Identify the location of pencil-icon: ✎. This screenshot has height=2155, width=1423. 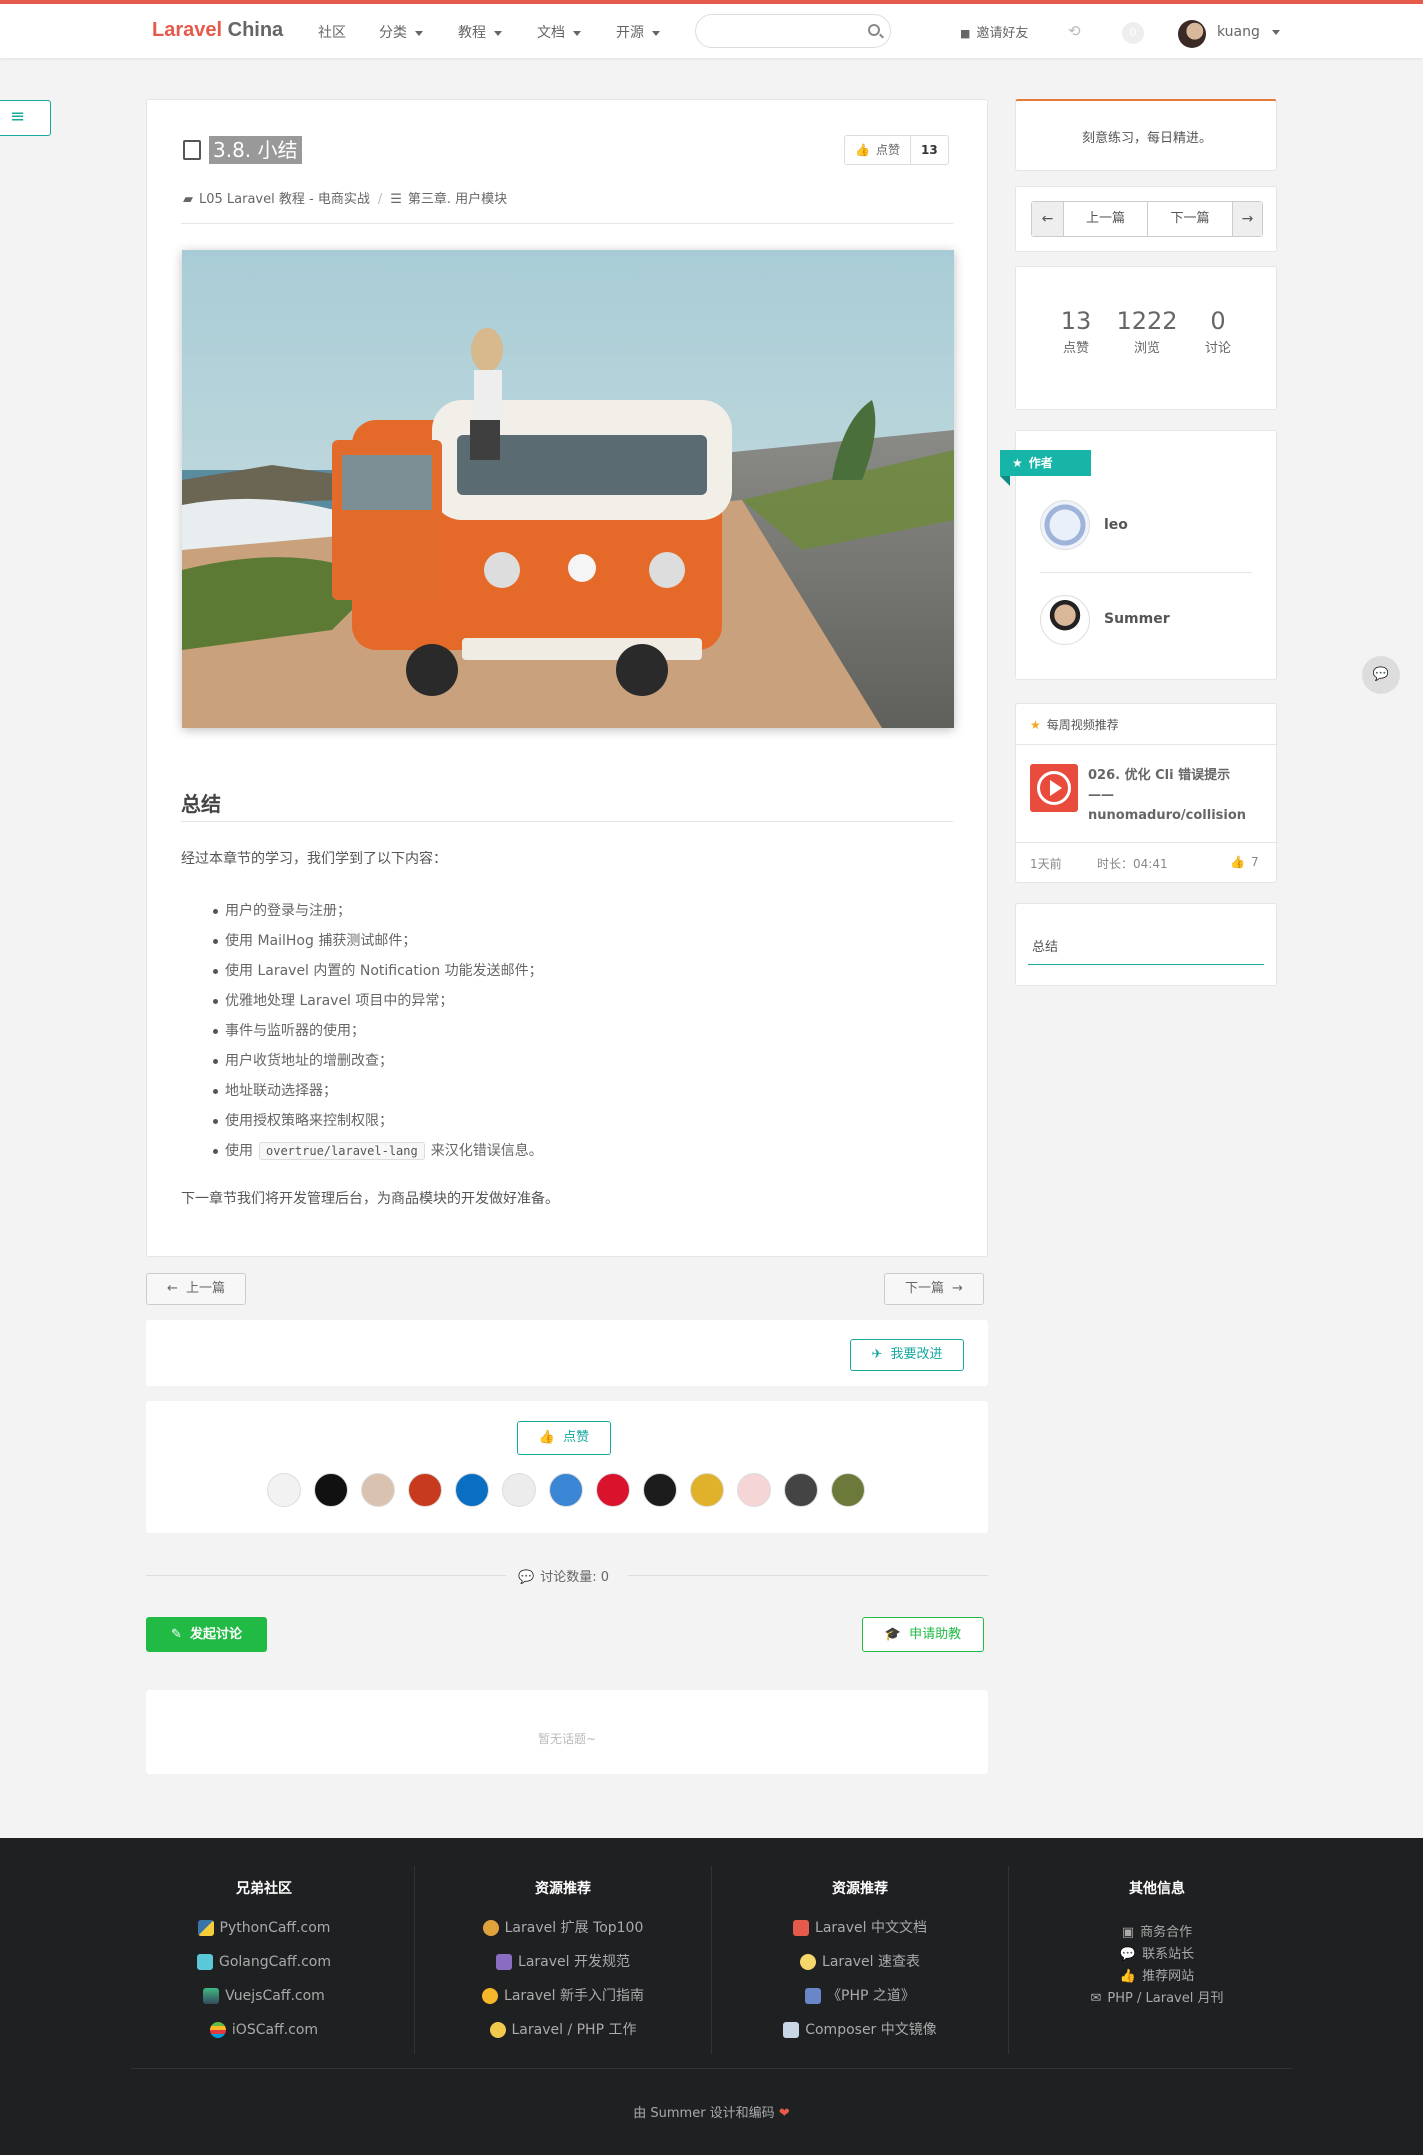
(176, 1634).